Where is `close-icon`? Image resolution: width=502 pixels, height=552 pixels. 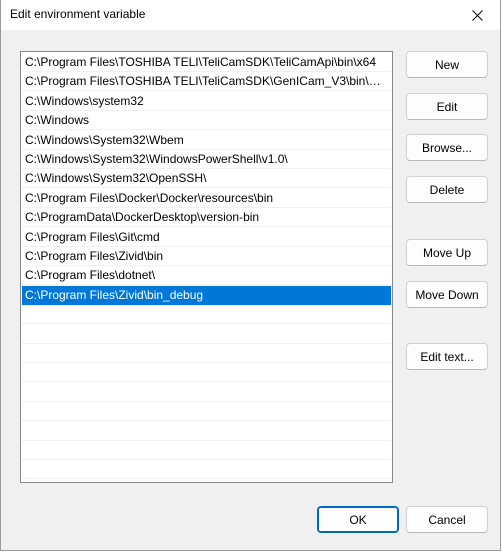
close-icon is located at coordinates (477, 15).